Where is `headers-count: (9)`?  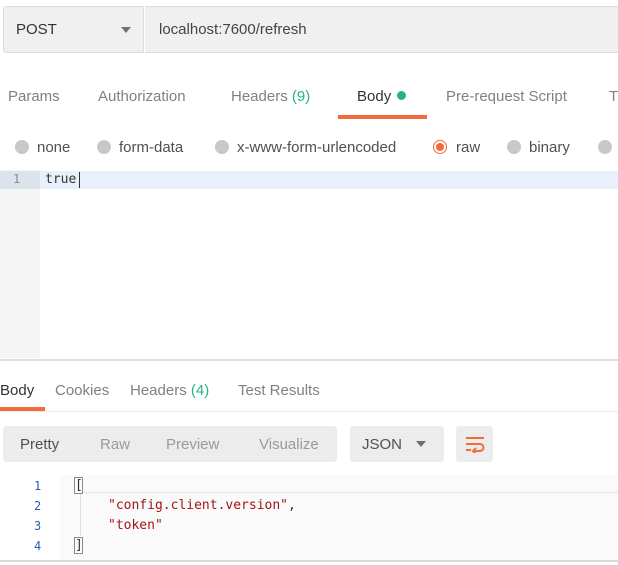
headers-count: (9) is located at coordinates (301, 96).